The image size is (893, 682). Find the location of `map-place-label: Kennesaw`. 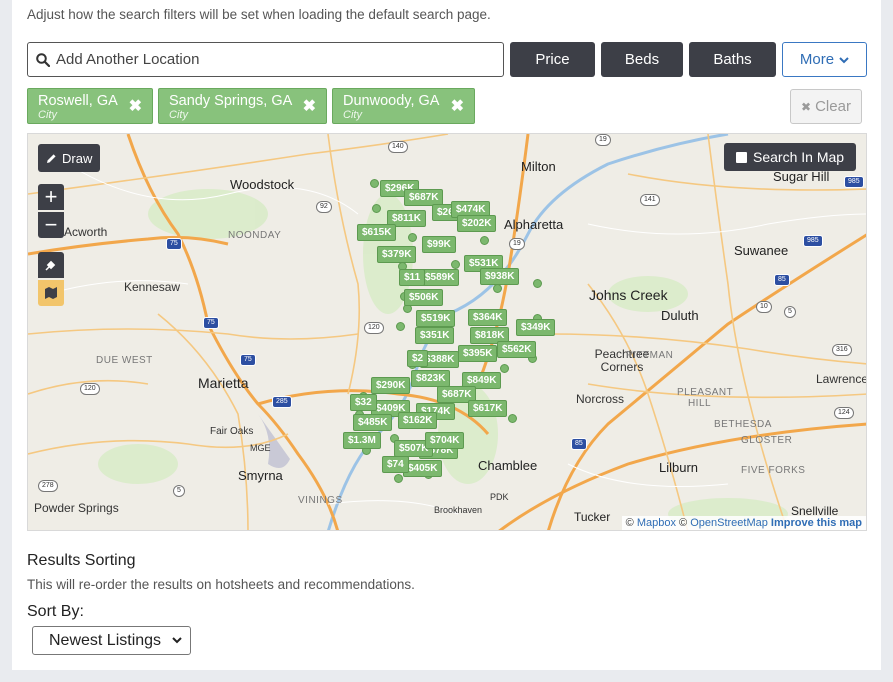

map-place-label: Kennesaw is located at coordinates (152, 287).